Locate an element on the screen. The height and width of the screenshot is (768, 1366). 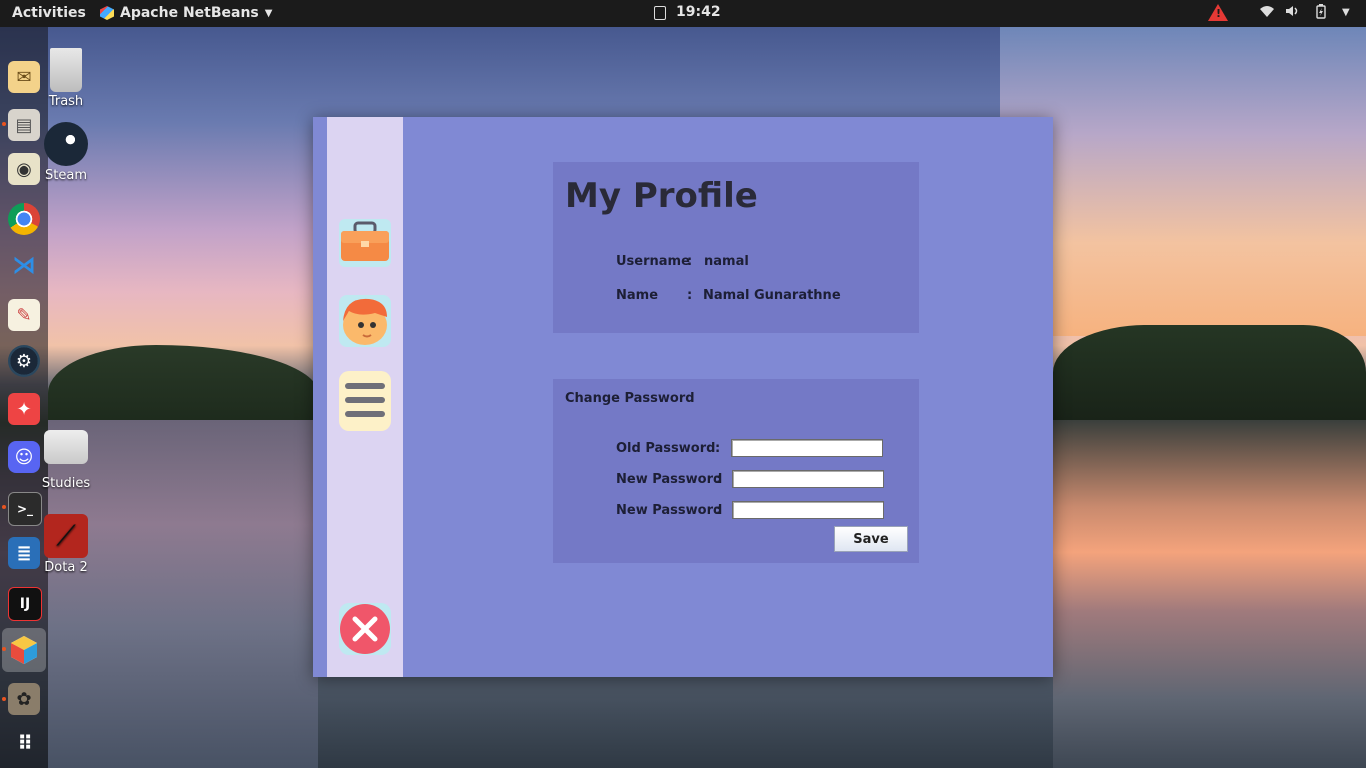
confirm-password-input is located at coordinates (808, 510).